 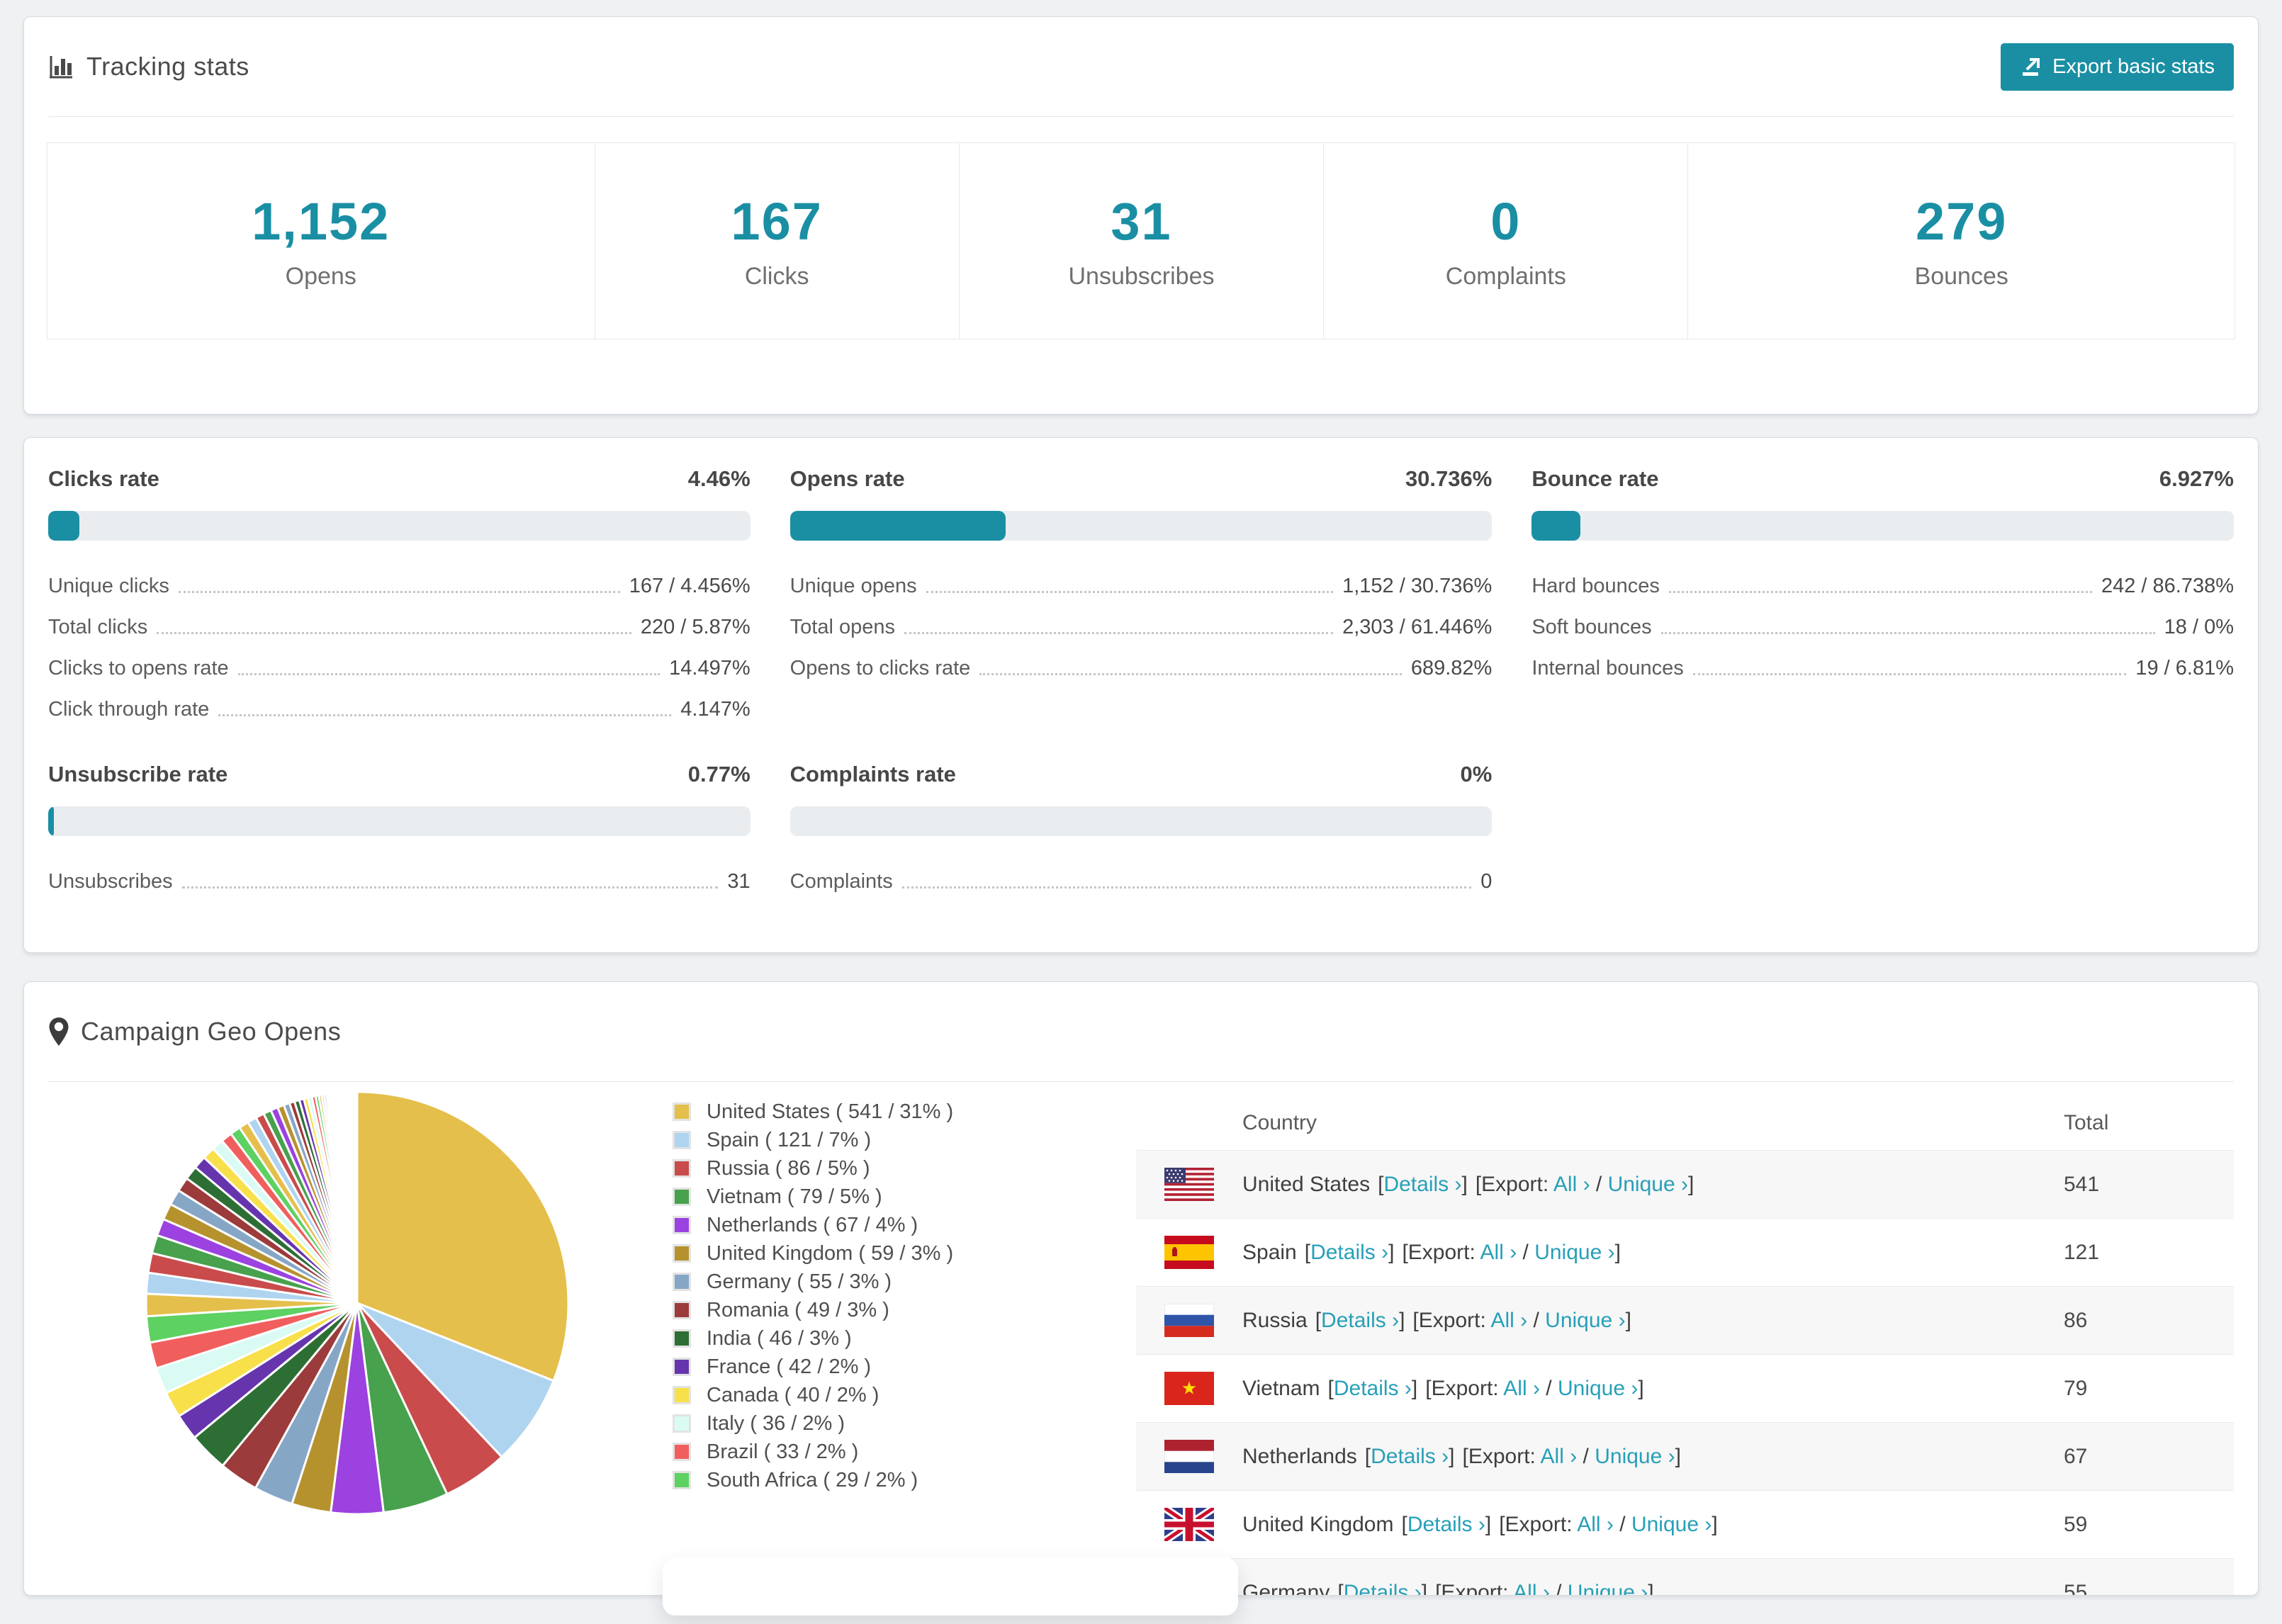 What do you see at coordinates (2117, 67) in the screenshot?
I see `export-basic-stats-button: Export basic stats` at bounding box center [2117, 67].